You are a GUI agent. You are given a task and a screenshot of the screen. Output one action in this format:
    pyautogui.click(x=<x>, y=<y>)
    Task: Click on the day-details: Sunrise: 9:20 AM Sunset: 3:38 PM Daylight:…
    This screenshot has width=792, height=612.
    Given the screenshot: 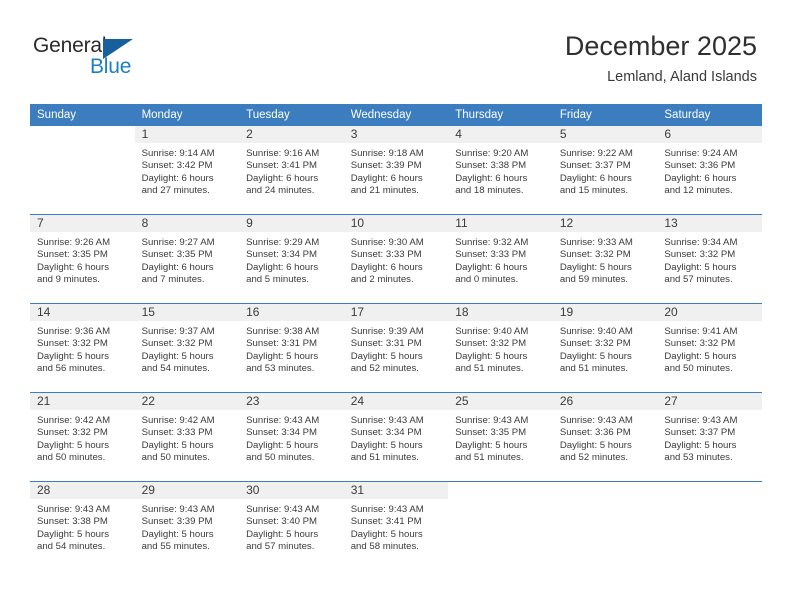 What is the action you would take?
    pyautogui.click(x=500, y=170)
    